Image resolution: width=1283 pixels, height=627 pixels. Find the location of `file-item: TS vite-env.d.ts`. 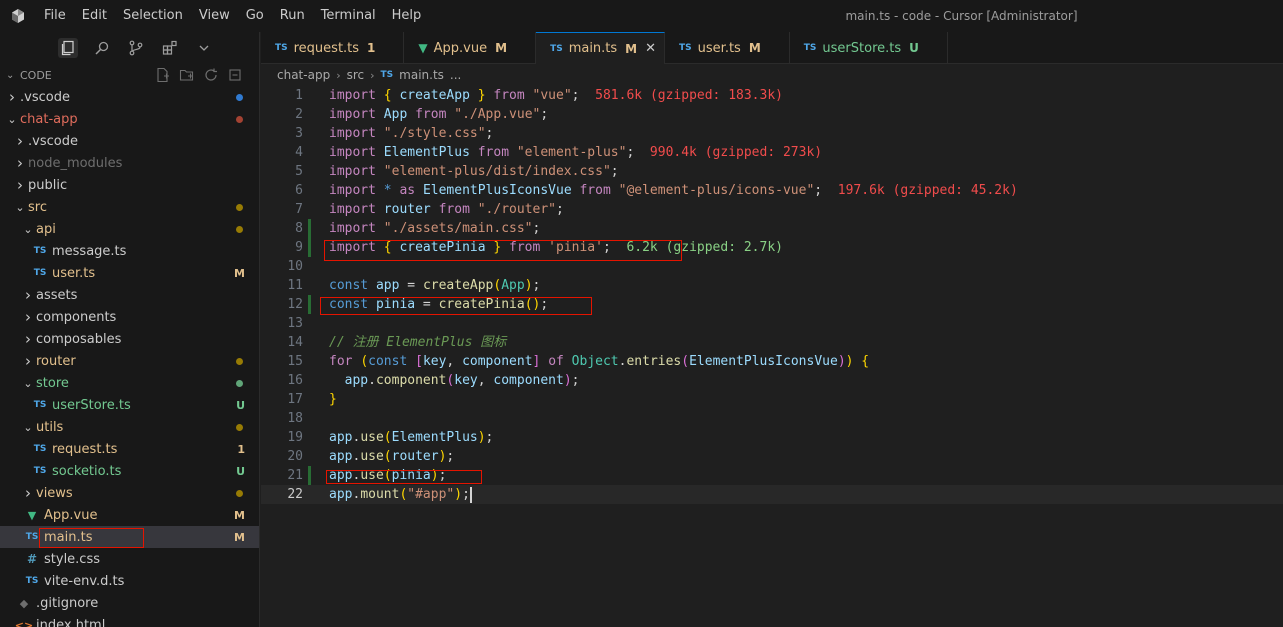

file-item: TS vite-env.d.ts is located at coordinates (129, 581).